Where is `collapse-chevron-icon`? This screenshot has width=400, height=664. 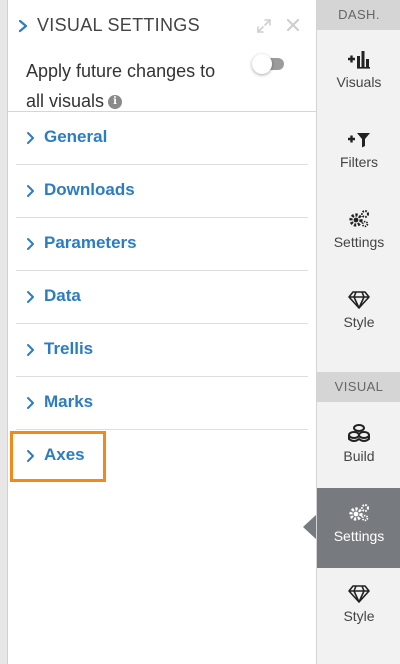 collapse-chevron-icon is located at coordinates (23, 26).